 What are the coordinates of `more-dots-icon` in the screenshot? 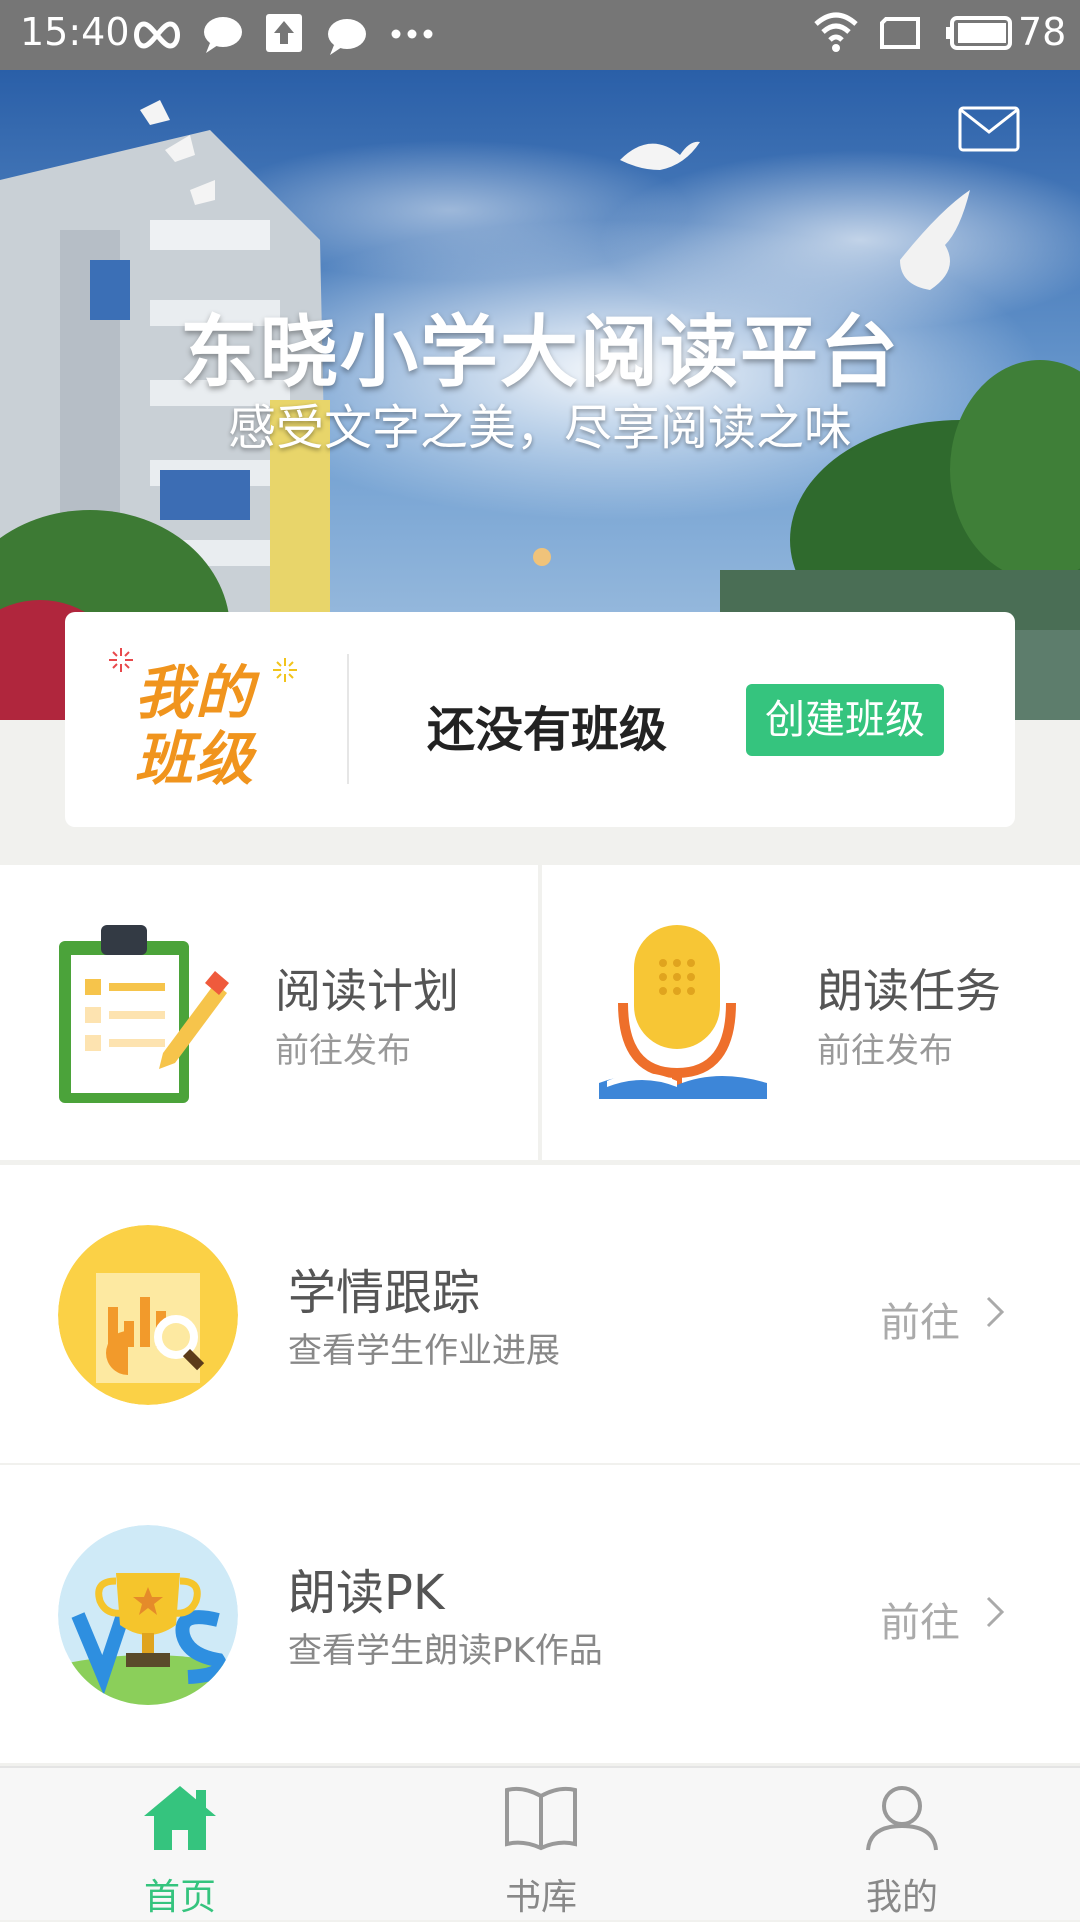 It's located at (412, 34).